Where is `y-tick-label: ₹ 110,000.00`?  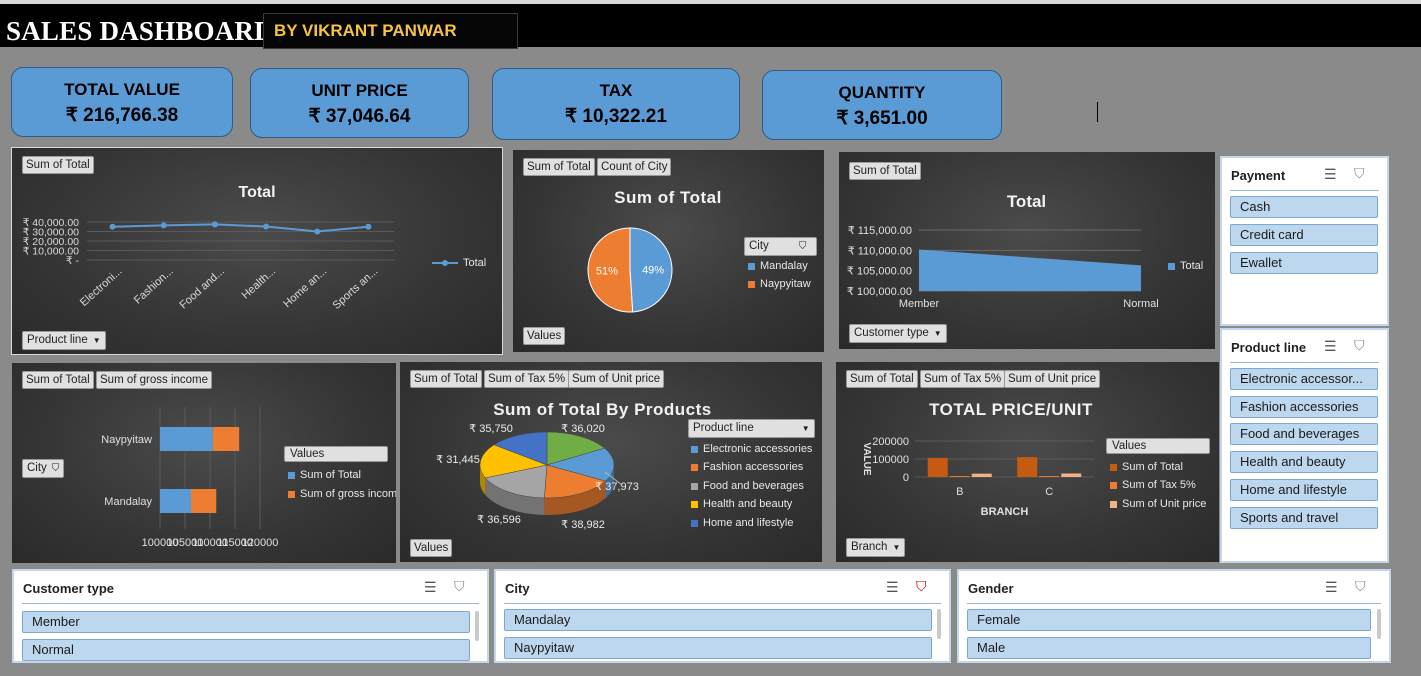
y-tick-label: ₹ 110,000.00 is located at coordinates (880, 251).